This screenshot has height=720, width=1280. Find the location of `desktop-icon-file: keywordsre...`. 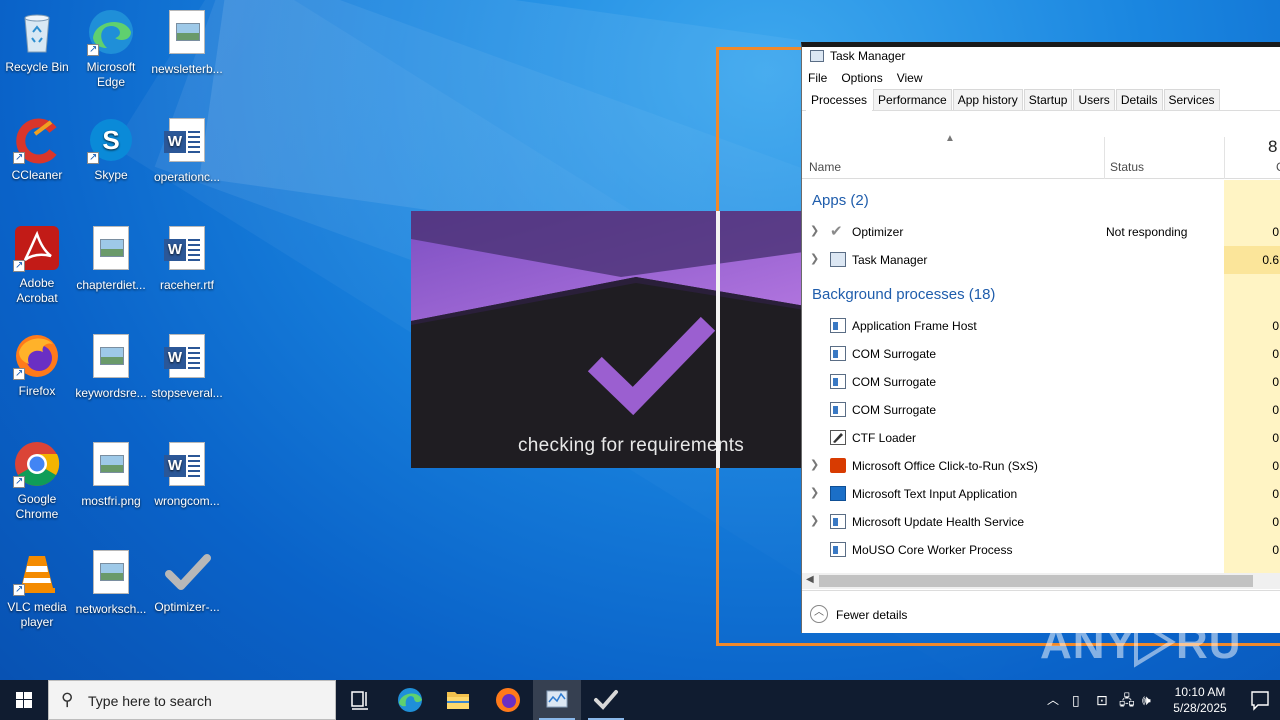

desktop-icon-file: keywordsre... is located at coordinates (111, 366).